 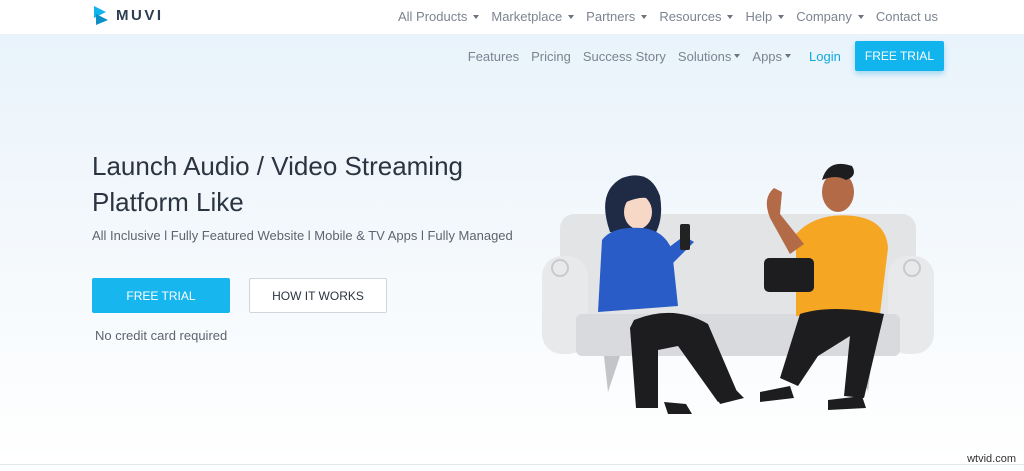 I want to click on watermark-text: wtvid.com, so click(x=991, y=459).